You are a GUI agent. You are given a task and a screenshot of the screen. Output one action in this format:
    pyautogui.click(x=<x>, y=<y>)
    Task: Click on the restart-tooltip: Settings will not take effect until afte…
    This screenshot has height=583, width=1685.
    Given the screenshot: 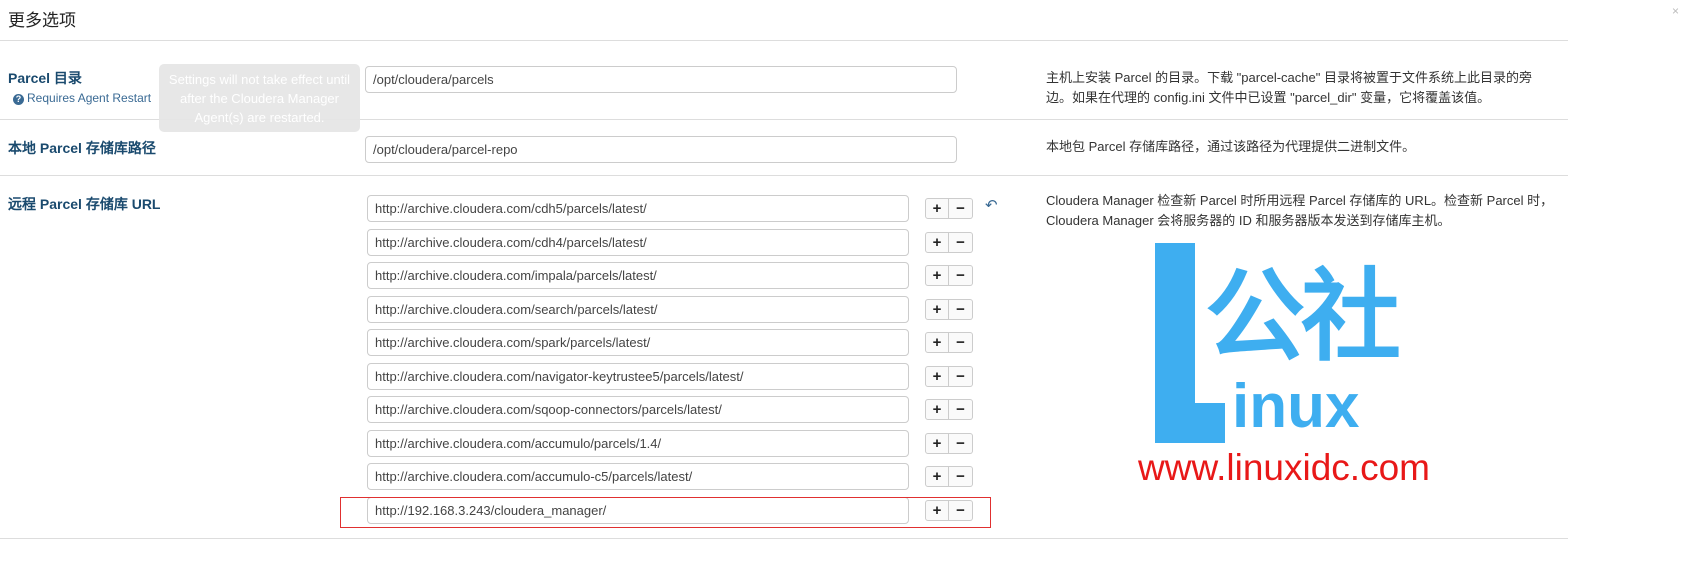 What is the action you would take?
    pyautogui.click(x=259, y=98)
    